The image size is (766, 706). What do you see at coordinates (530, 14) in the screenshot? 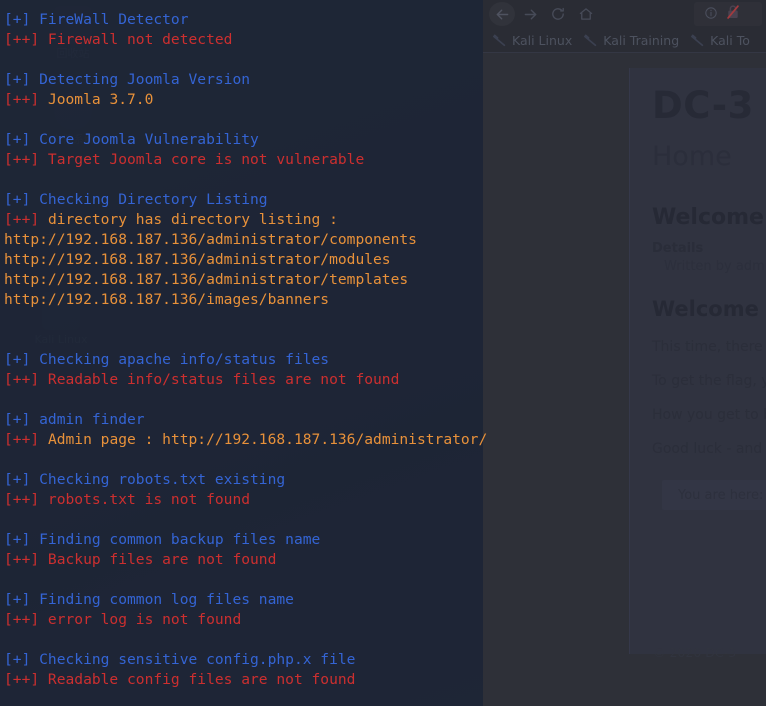
I see `forward-arrow-icon` at bounding box center [530, 14].